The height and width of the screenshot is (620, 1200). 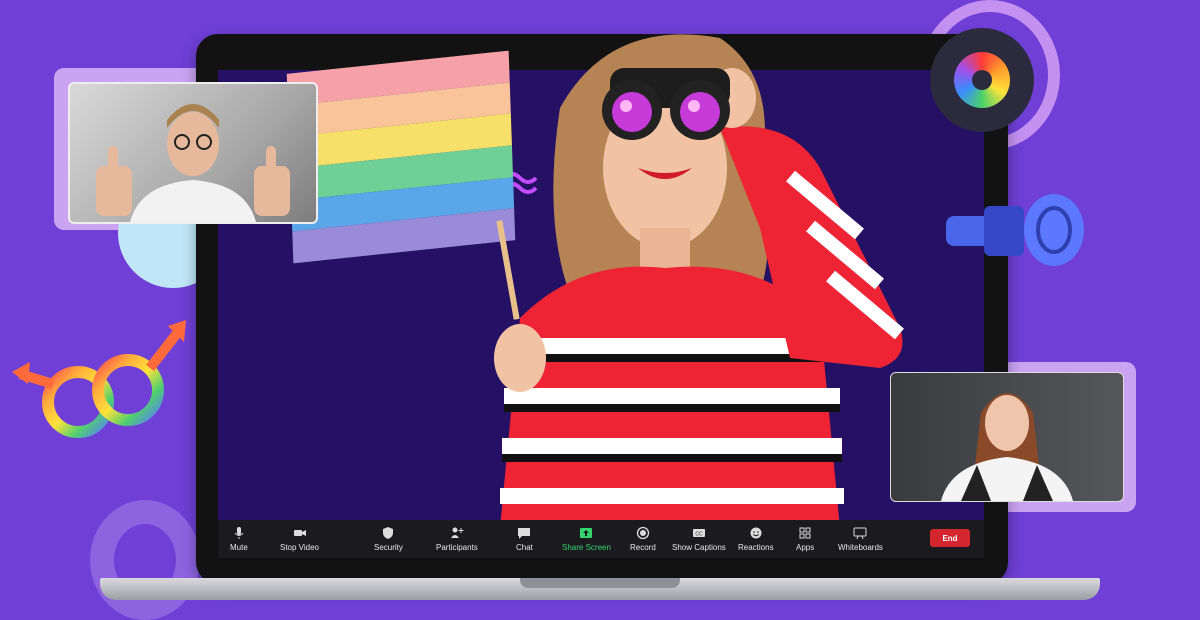 I want to click on reactions-label: Reactions, so click(x=756, y=547).